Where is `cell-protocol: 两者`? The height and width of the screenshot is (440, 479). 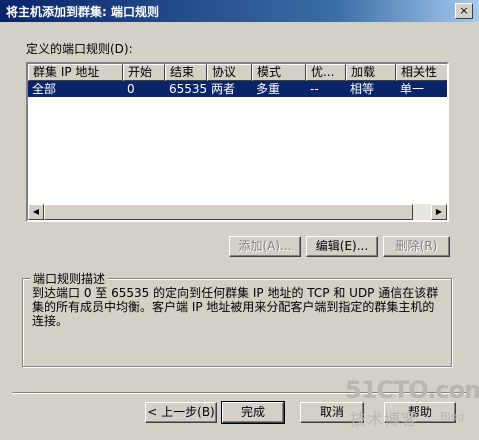
cell-protocol: 两者 is located at coordinates (223, 89).